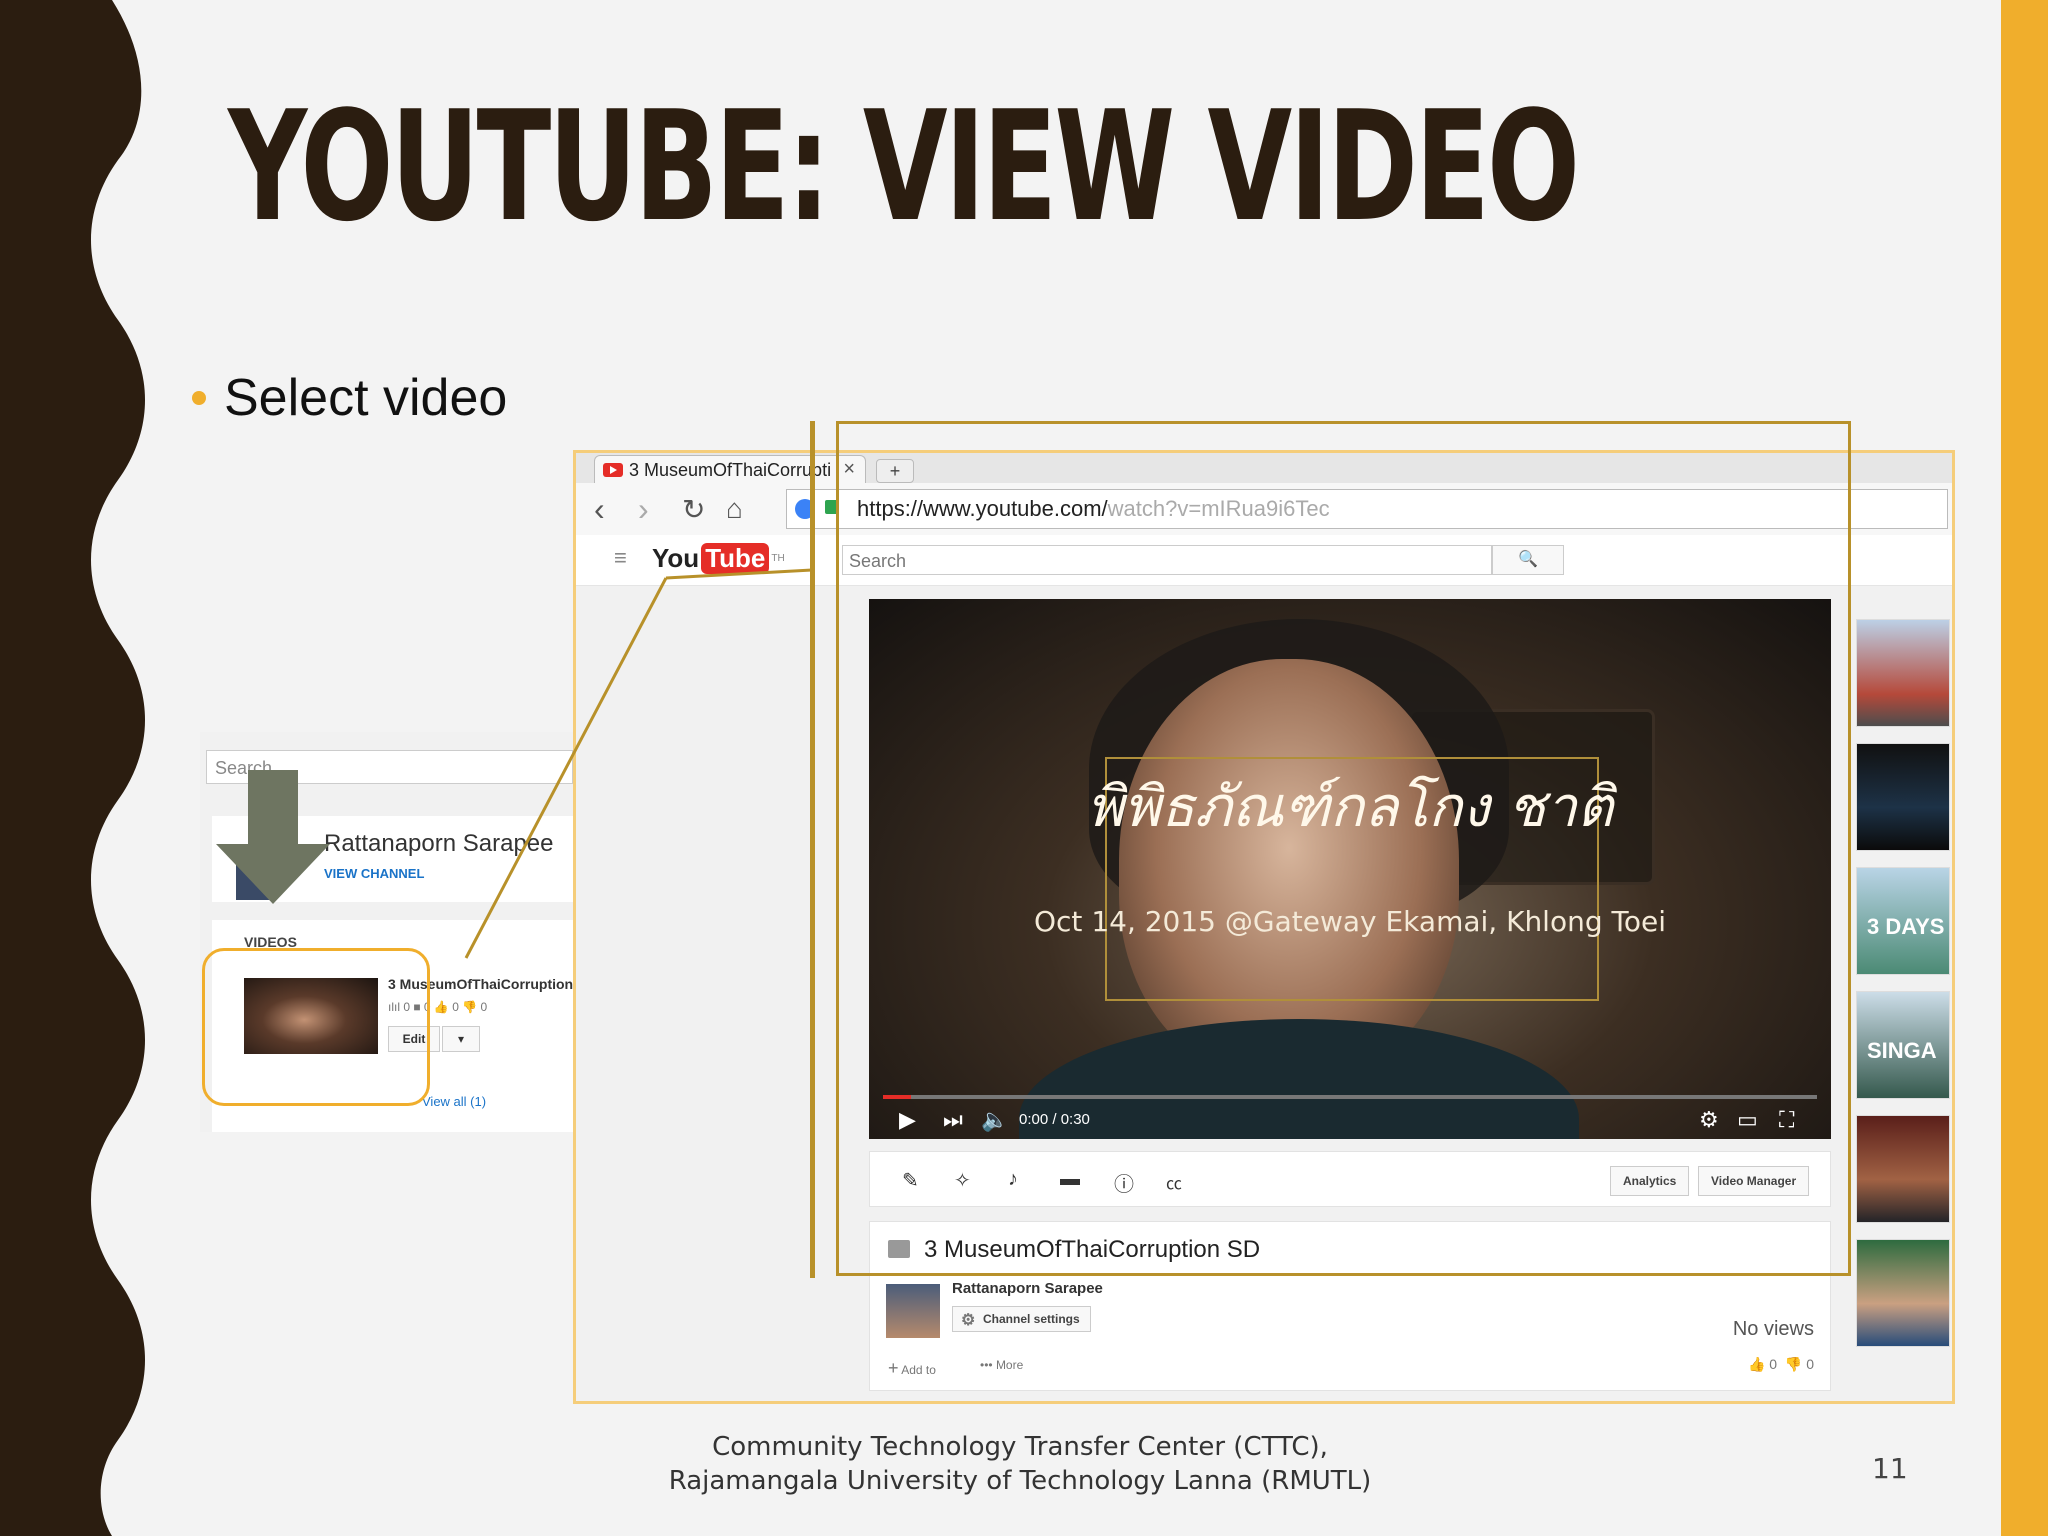 The height and width of the screenshot is (1536, 2048). Describe the element at coordinates (812, 849) in the screenshot. I see `zoom-bracket` at that location.